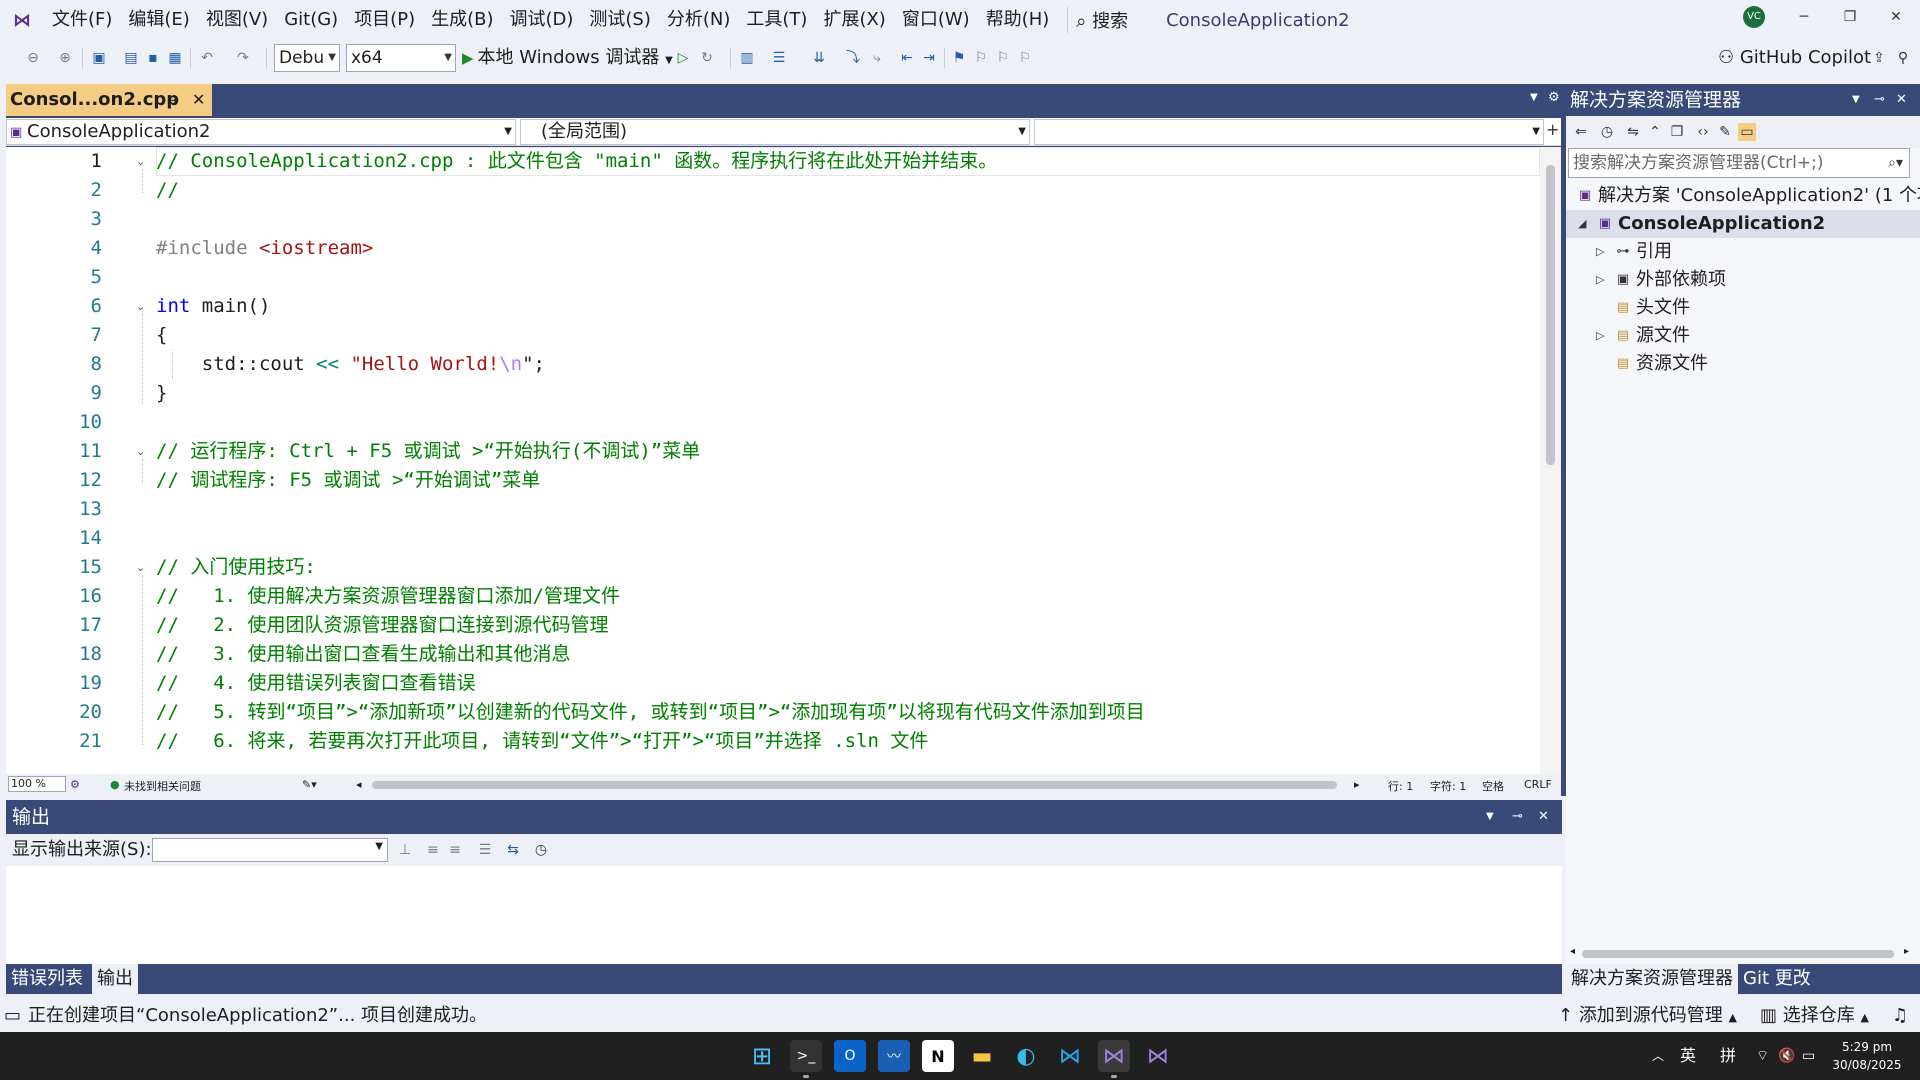 The height and width of the screenshot is (1080, 1920). What do you see at coordinates (1743, 364) in the screenshot?
I see `tree-item-resource-files: ▤ 资源文件` at bounding box center [1743, 364].